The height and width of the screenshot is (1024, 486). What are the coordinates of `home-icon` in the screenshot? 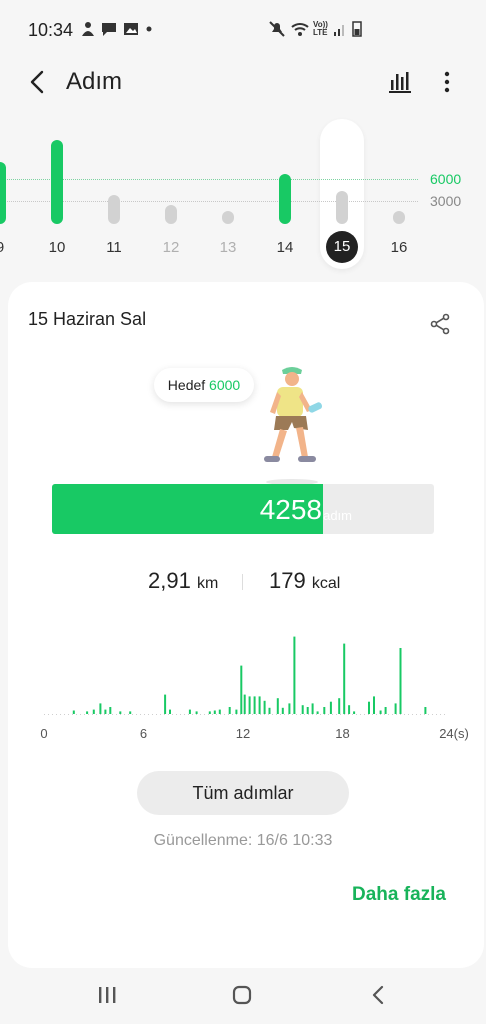 It's located at (242, 995).